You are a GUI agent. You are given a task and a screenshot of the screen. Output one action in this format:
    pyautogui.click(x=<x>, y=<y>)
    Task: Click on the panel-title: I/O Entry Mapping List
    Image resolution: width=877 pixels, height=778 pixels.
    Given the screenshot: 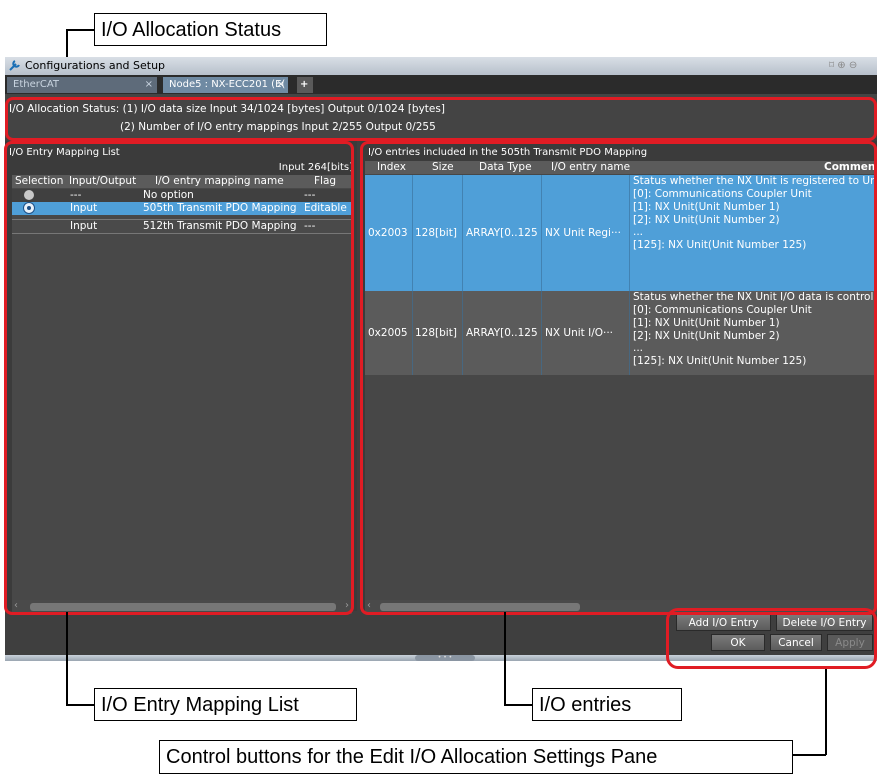 What is the action you would take?
    pyautogui.click(x=64, y=152)
    